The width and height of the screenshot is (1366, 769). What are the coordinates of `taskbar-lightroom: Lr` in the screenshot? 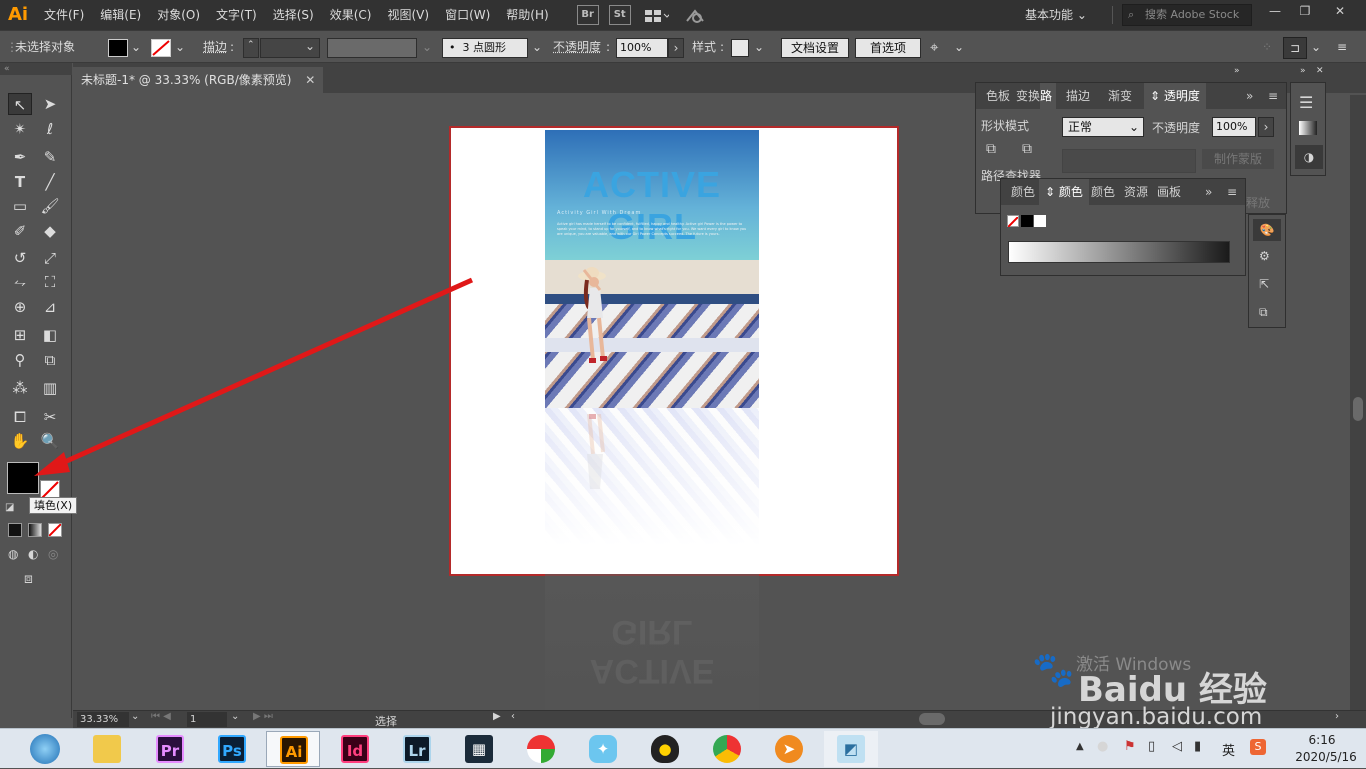 It's located at (417, 749).